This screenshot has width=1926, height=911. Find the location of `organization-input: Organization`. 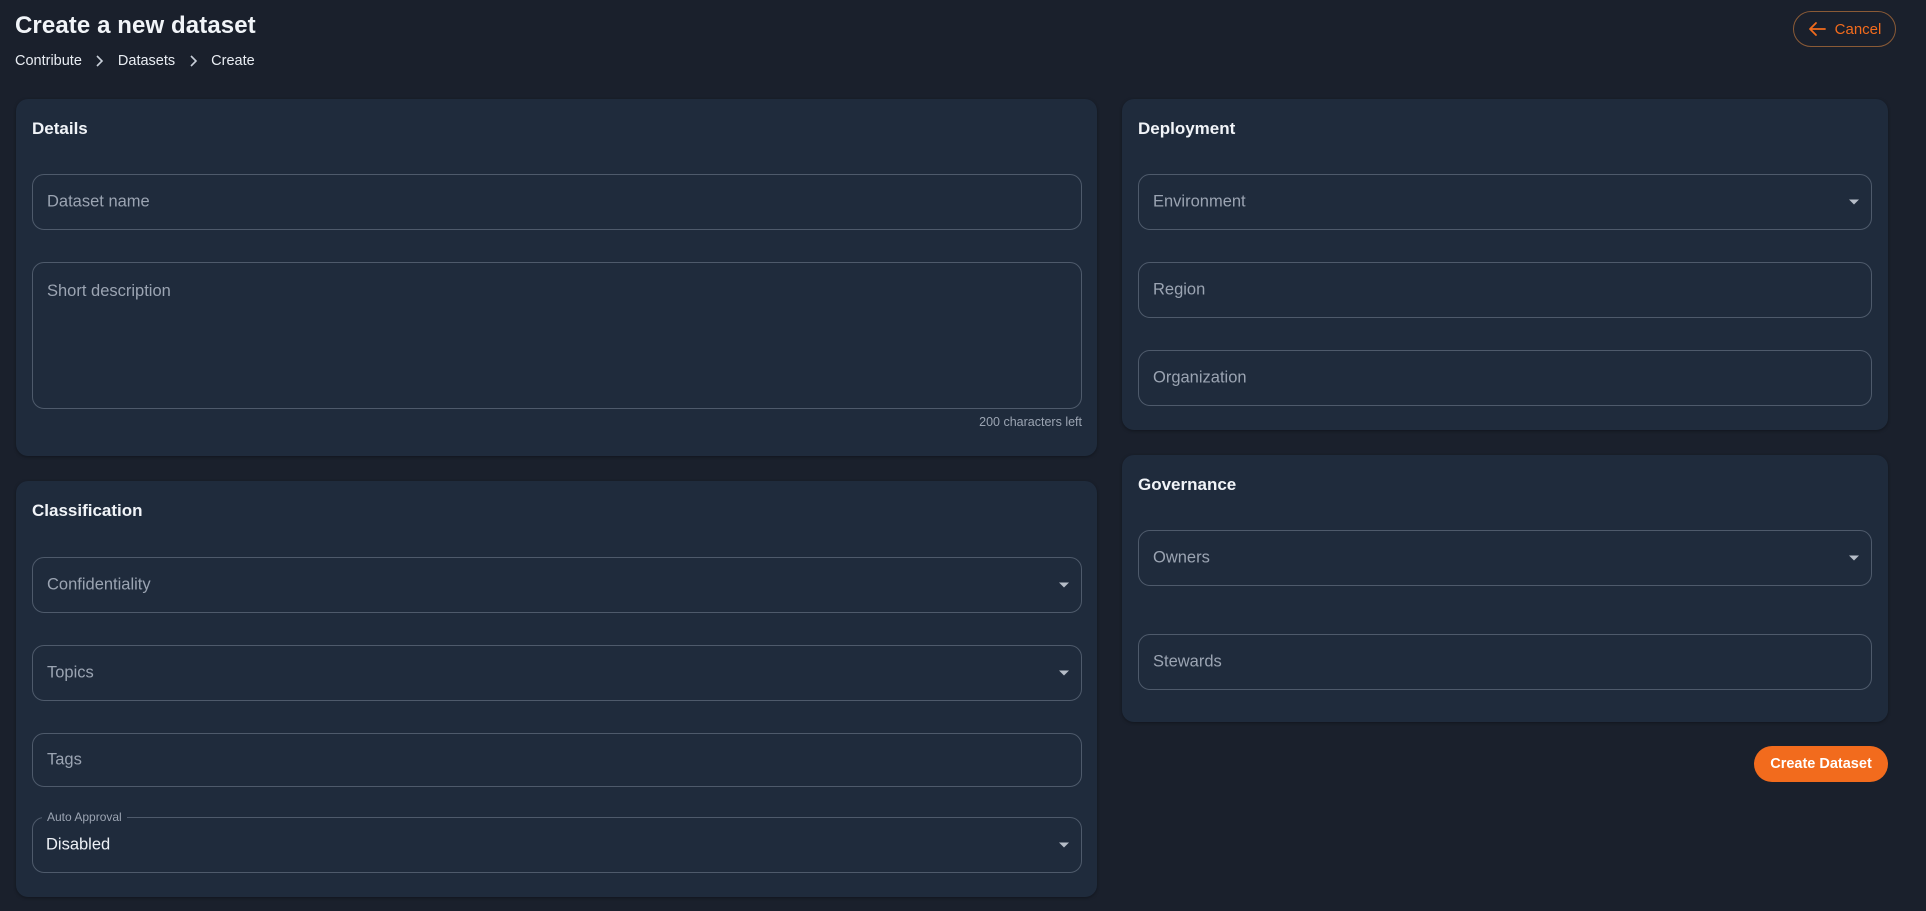

organization-input: Organization is located at coordinates (1505, 378).